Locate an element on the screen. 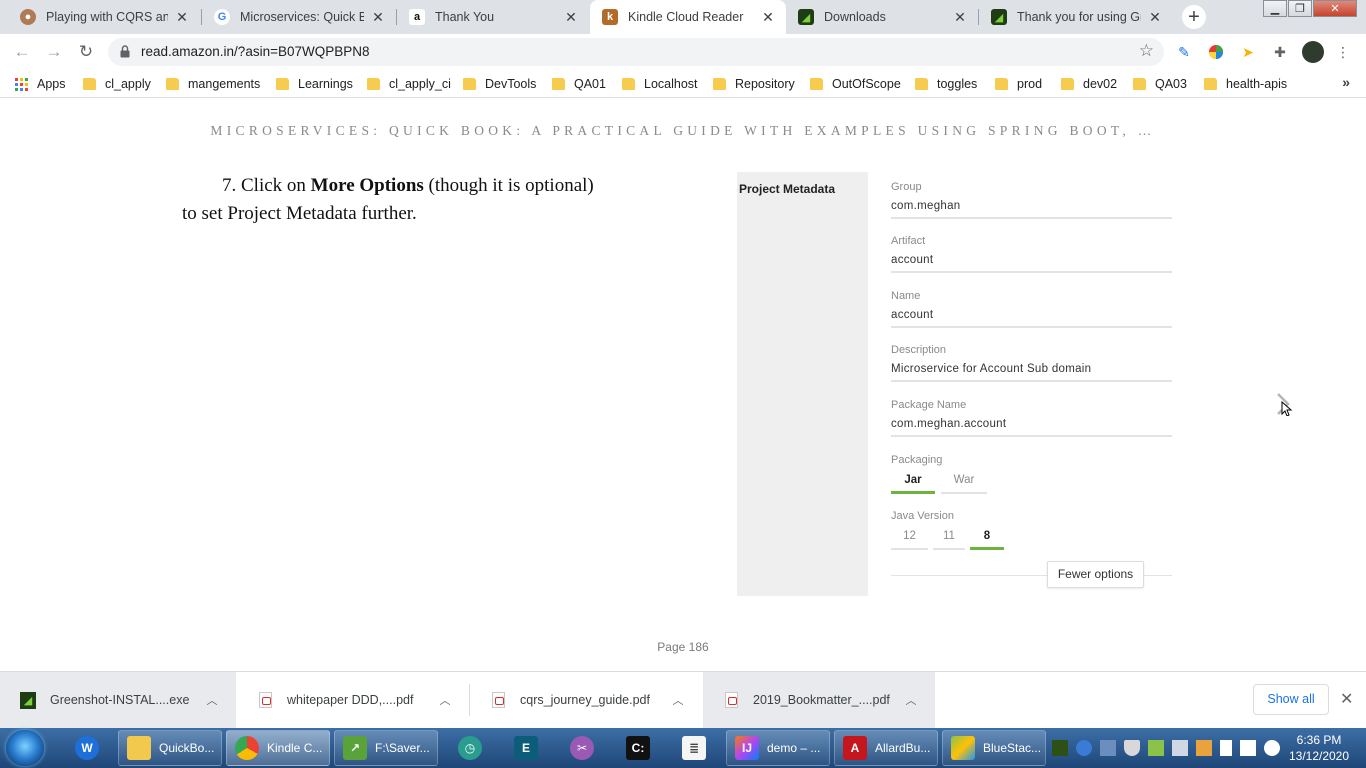  clock-app-icon: ◷ is located at coordinates (470, 748).